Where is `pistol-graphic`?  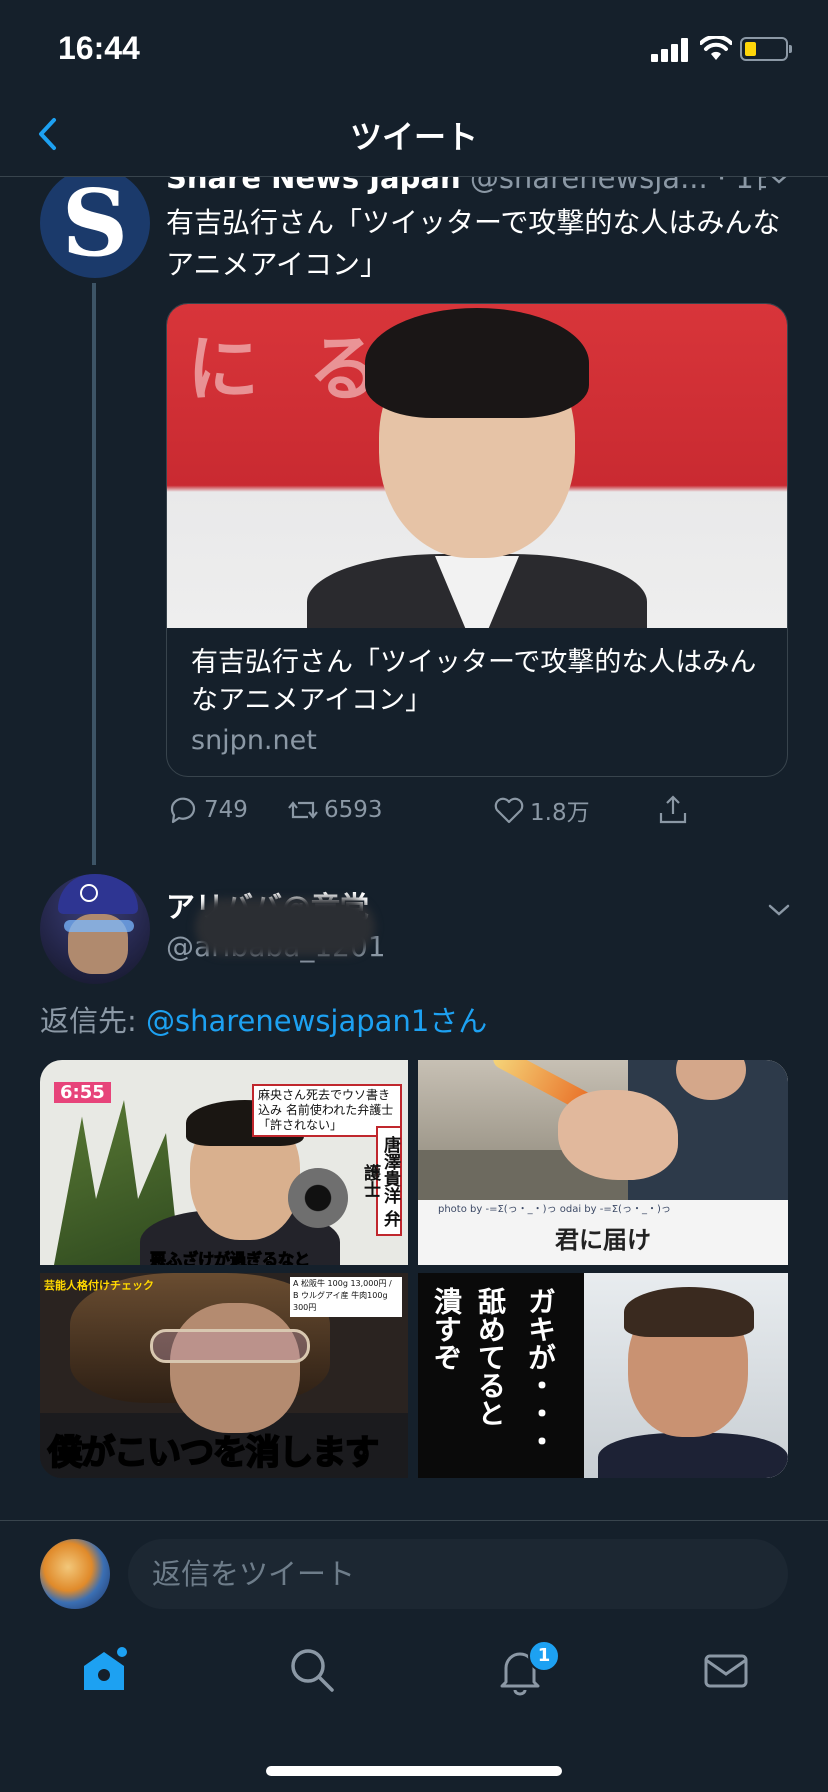 pistol-graphic is located at coordinates (318, 1198).